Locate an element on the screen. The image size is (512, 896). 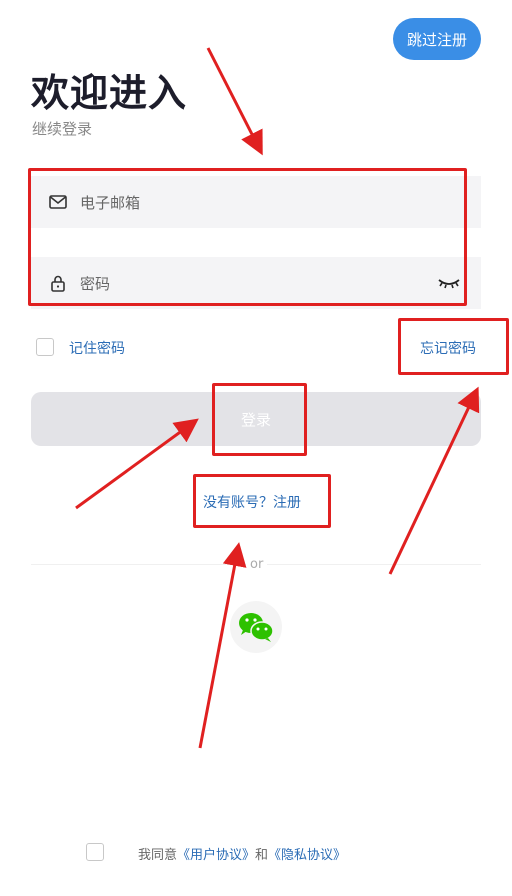
remember-label: 记住密码 is located at coordinates (97, 348).